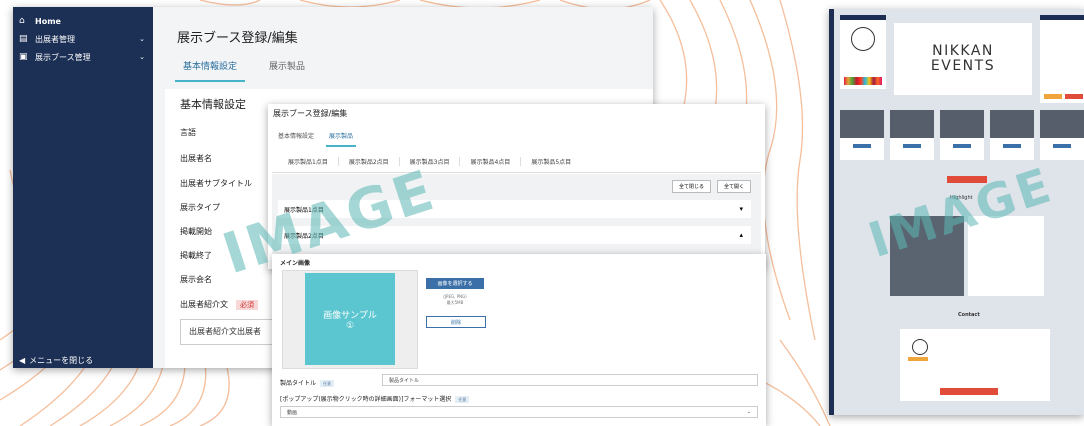 The image size is (1084, 426). What do you see at coordinates (1063, 96) in the screenshot?
I see `info-buttons` at bounding box center [1063, 96].